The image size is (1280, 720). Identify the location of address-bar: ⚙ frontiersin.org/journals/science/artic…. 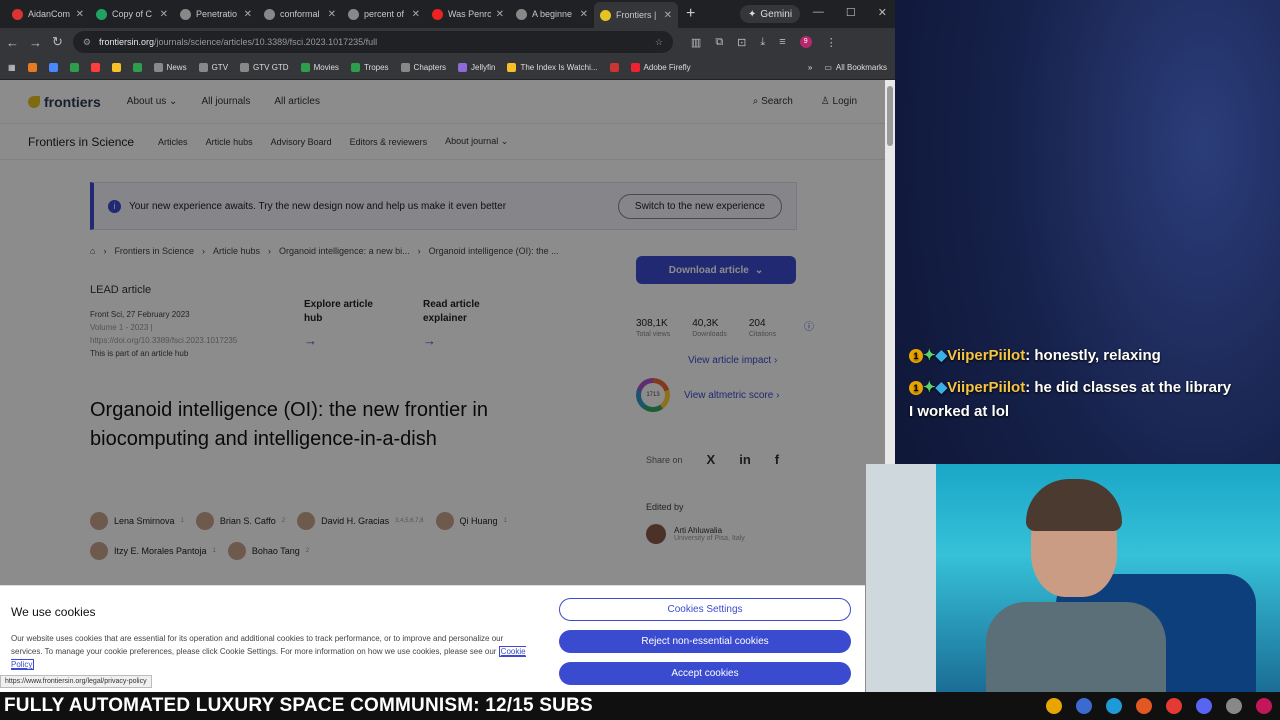
(372, 42).